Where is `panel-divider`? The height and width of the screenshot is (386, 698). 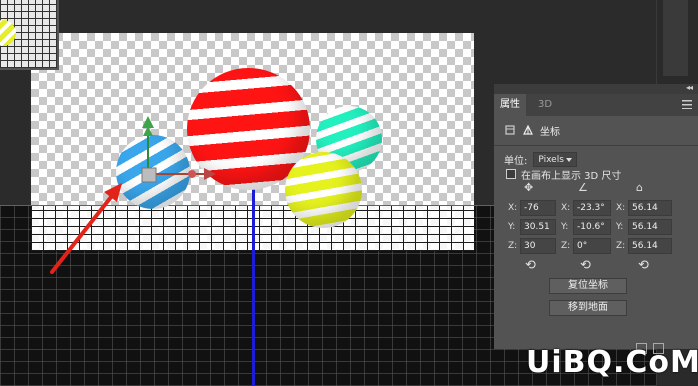
panel-divider is located at coordinates (596, 145).